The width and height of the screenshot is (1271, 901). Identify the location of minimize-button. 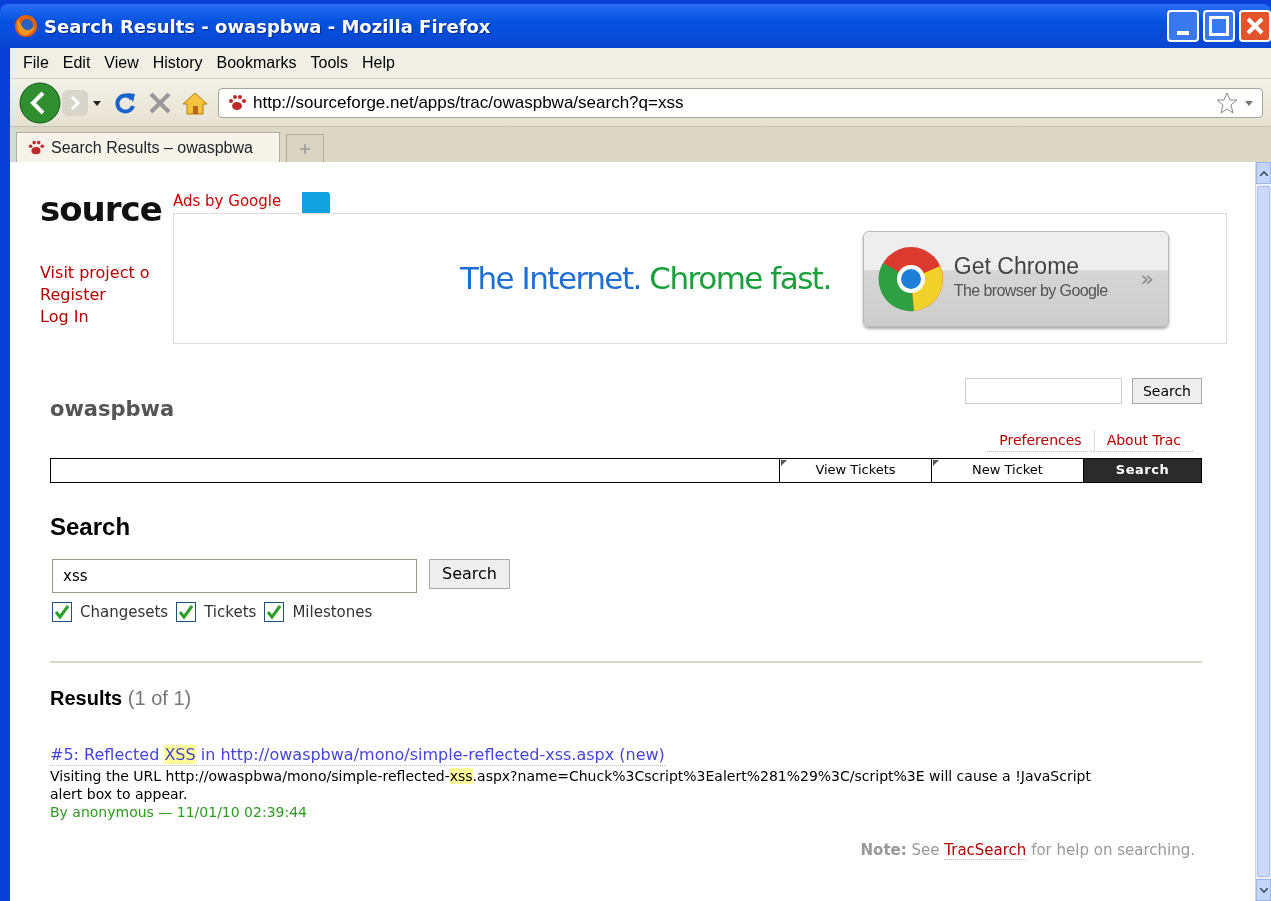
(1183, 26).